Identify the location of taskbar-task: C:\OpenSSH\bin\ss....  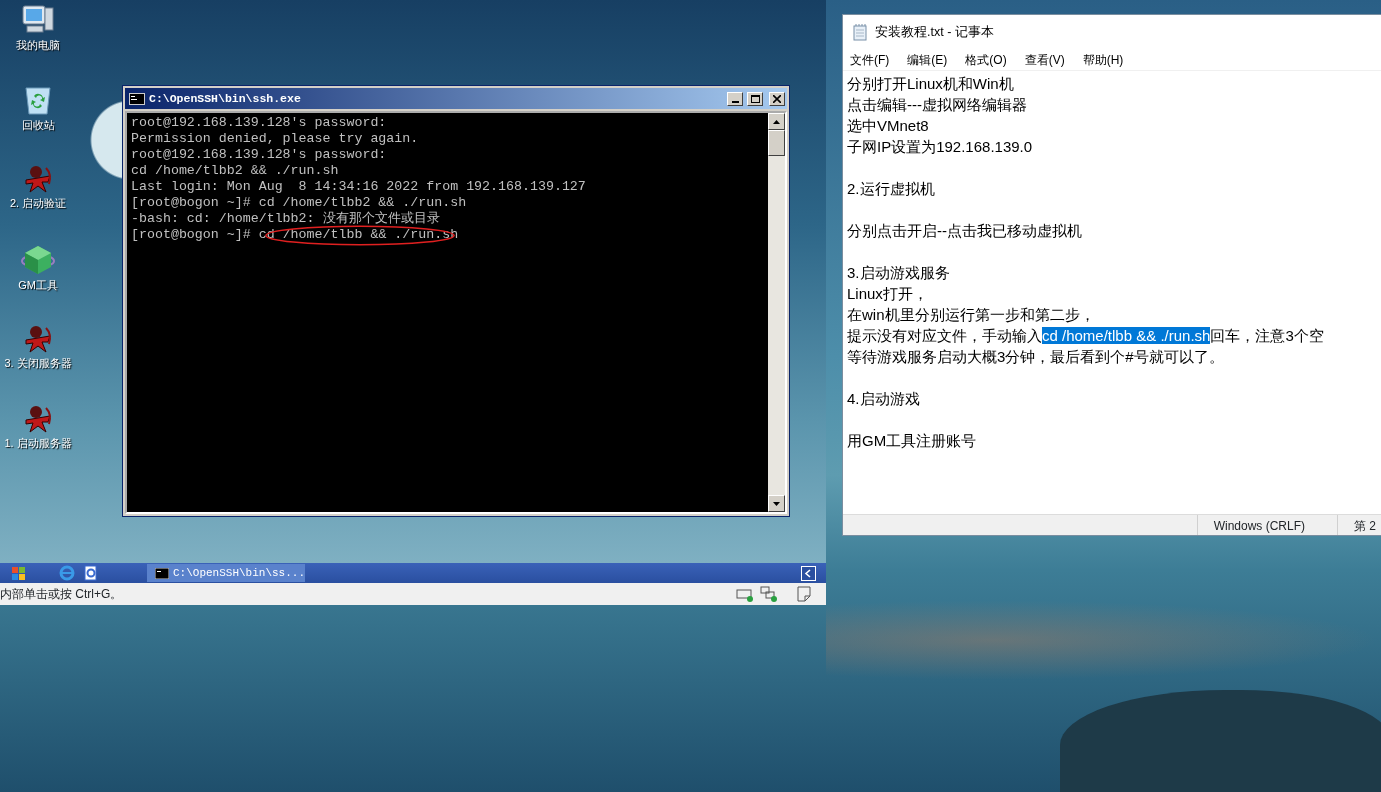
(226, 573).